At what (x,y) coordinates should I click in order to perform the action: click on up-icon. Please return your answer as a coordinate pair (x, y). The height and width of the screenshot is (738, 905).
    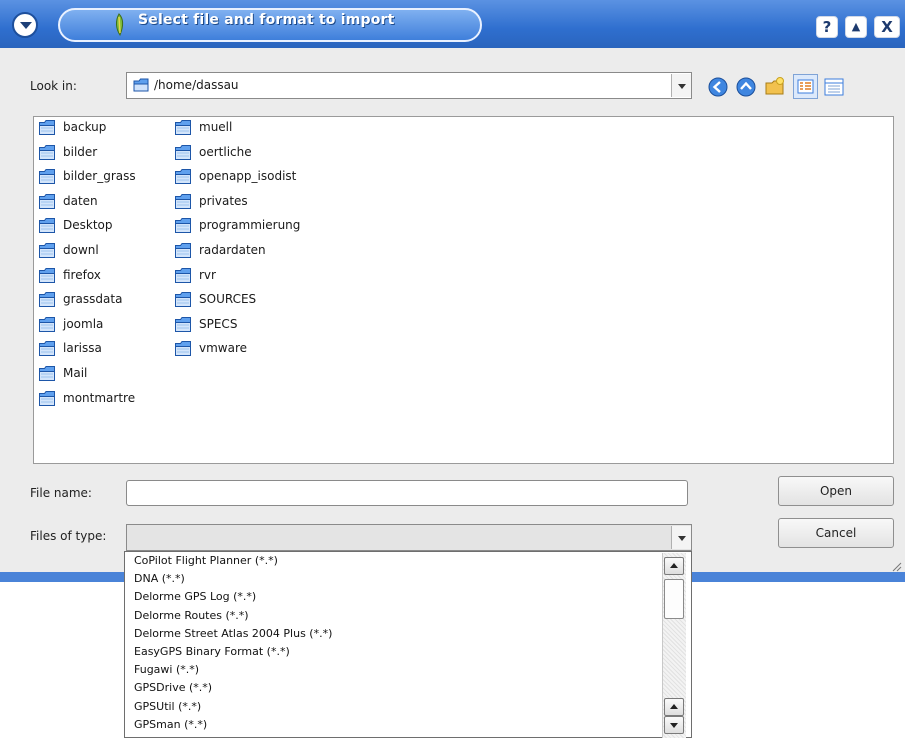
    Looking at the image, I should click on (746, 87).